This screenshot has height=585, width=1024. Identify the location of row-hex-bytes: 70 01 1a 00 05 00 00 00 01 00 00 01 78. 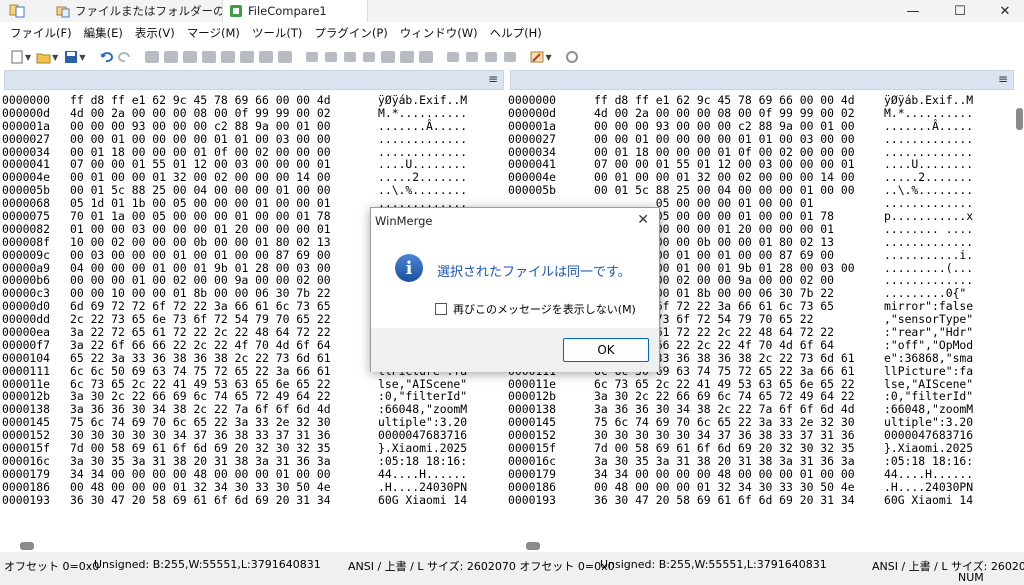
(200, 216).